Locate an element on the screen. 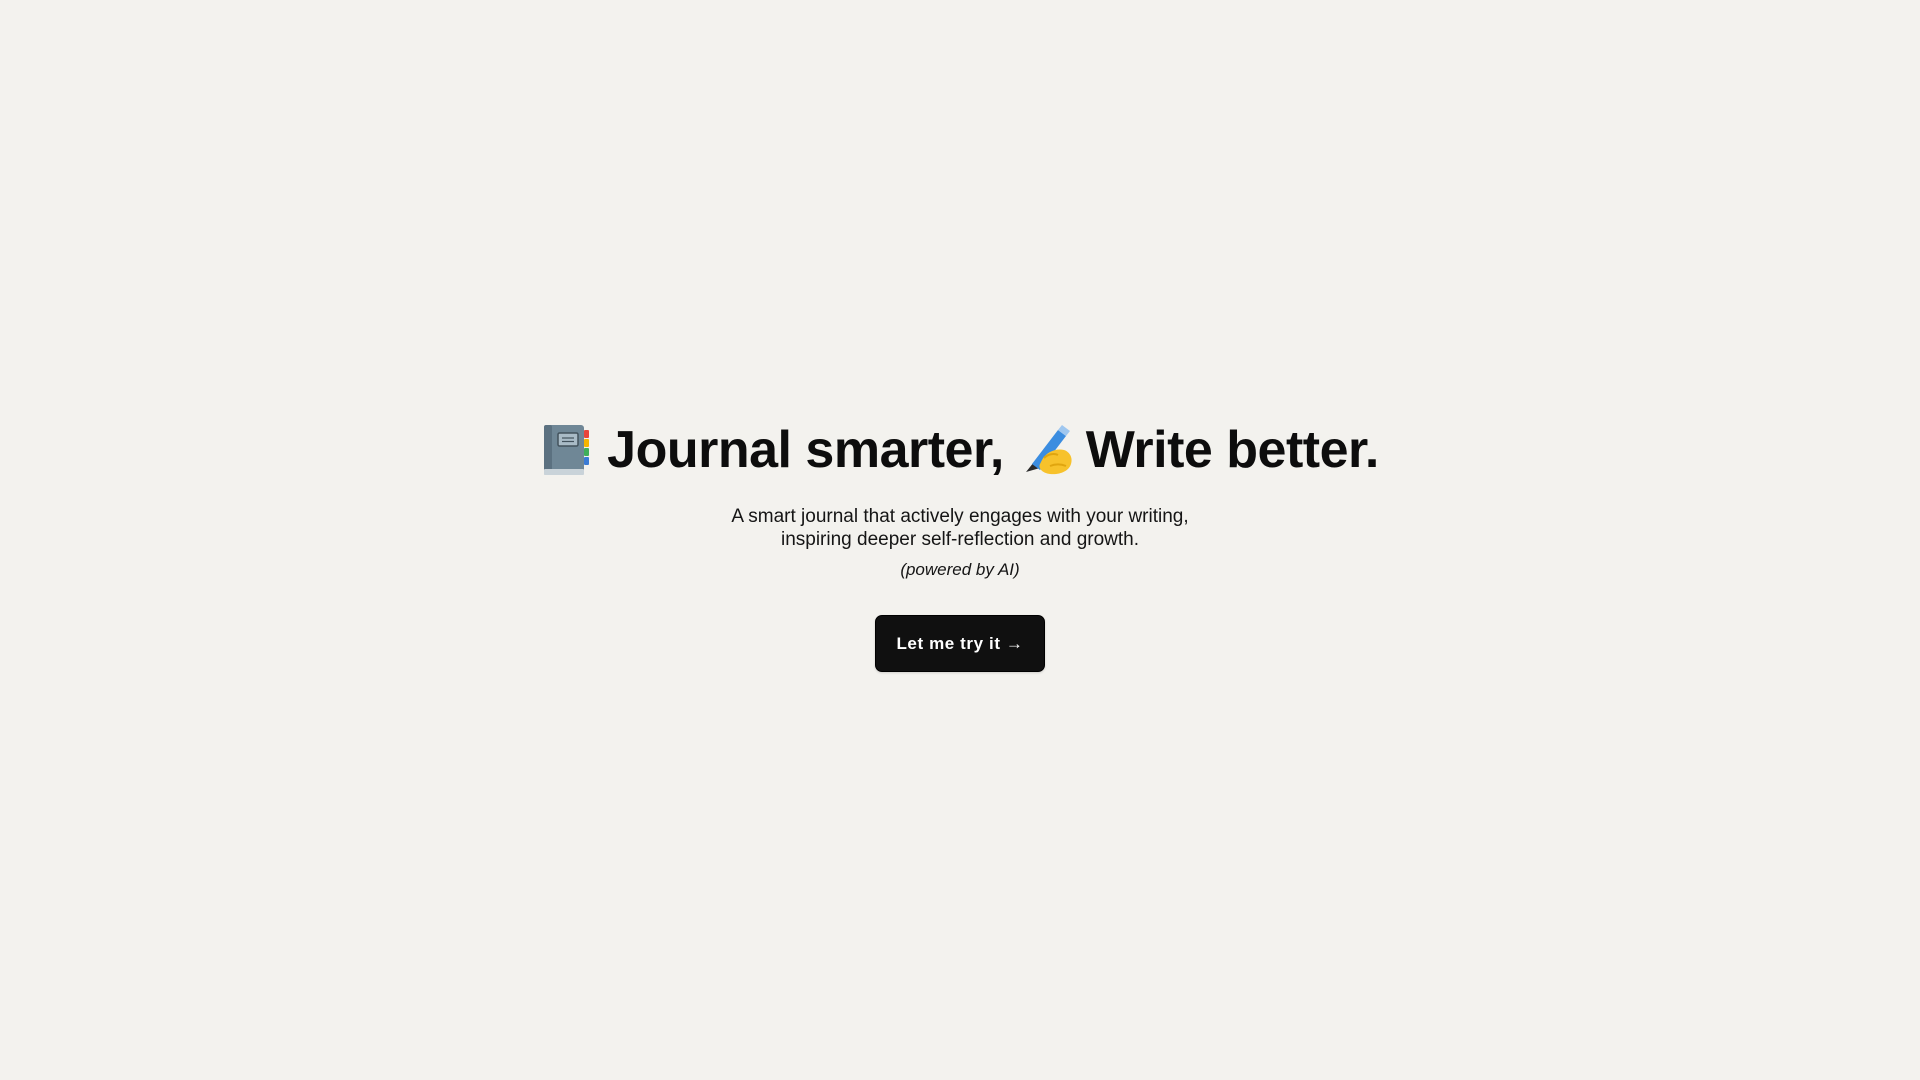 Image resolution: width=1920 pixels, height=1080 pixels. headline-part-1: Journal smarter, is located at coordinates (805, 450).